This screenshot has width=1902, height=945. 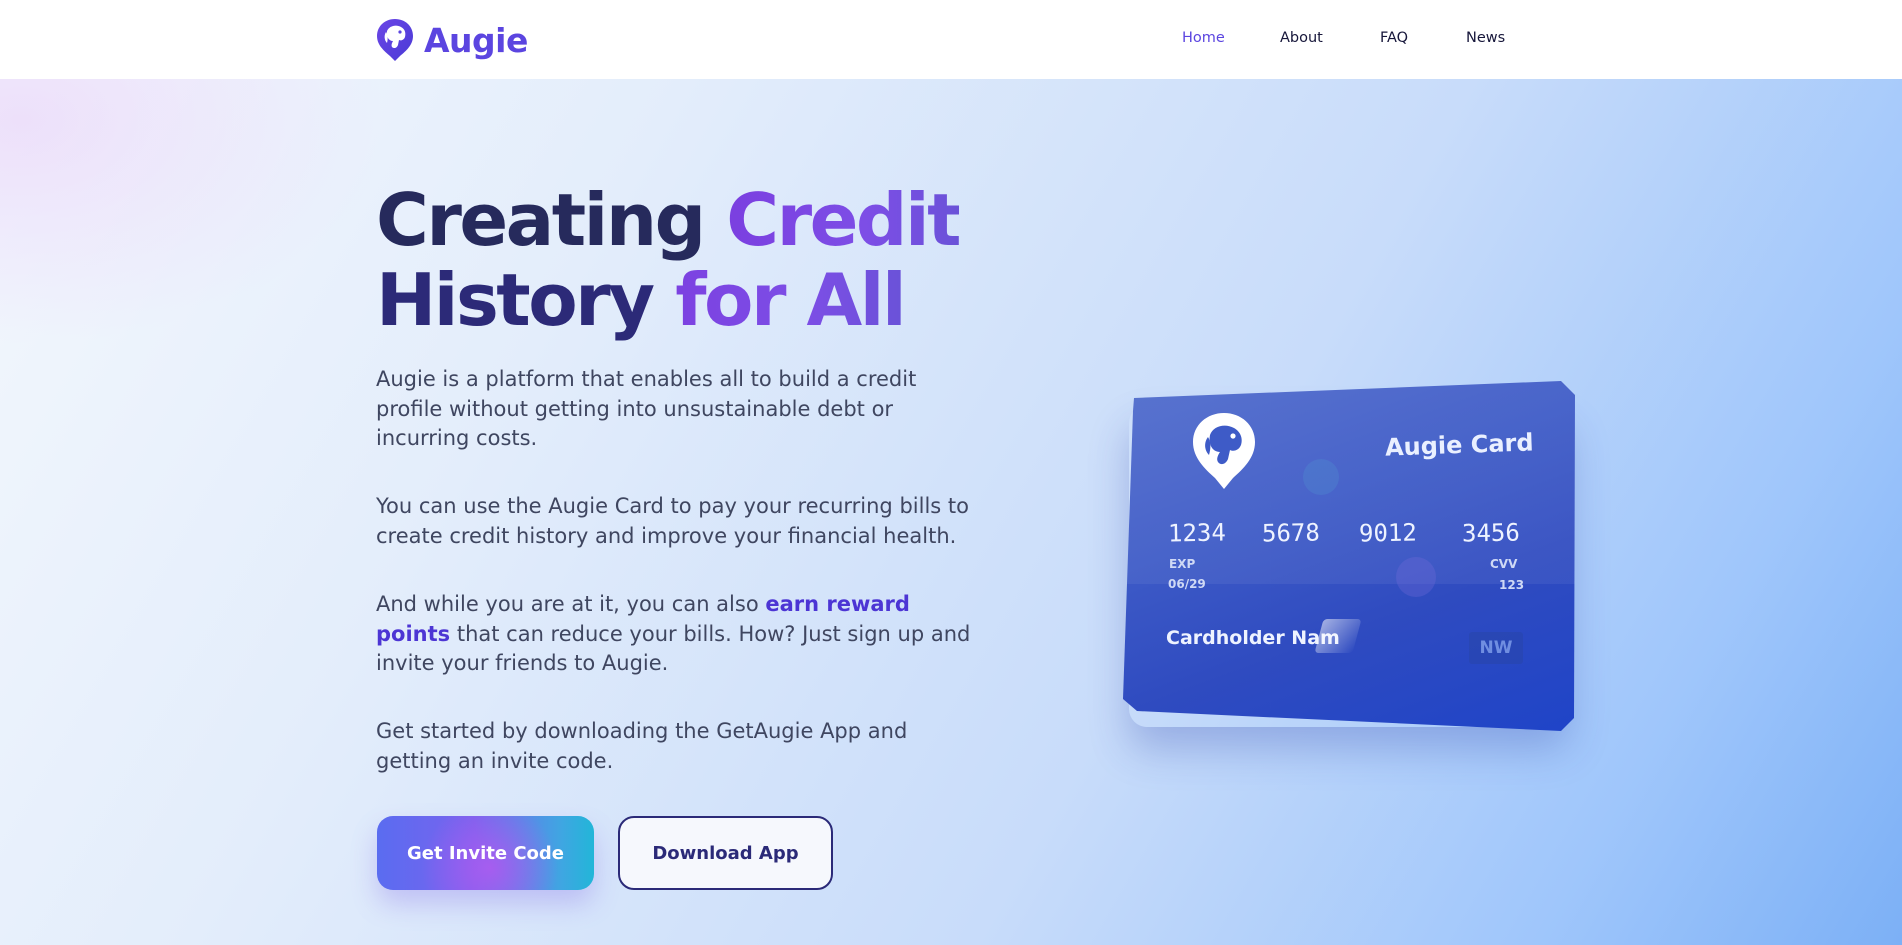 I want to click on card-badge: NW, so click(x=1496, y=648).